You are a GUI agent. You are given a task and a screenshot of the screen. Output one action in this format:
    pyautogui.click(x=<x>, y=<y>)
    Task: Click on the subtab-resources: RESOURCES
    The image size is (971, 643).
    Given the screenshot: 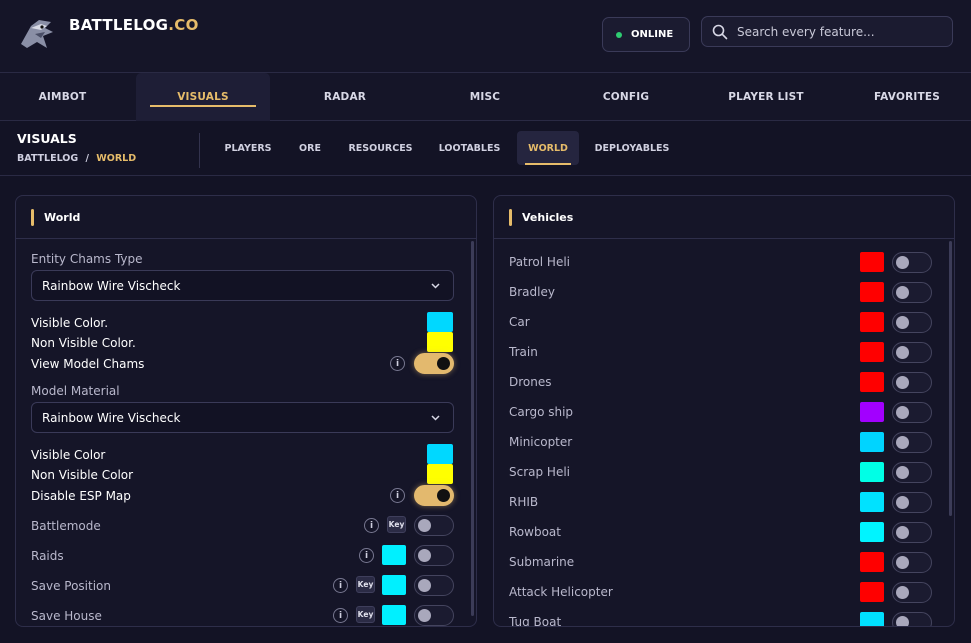 What is the action you would take?
    pyautogui.click(x=380, y=148)
    